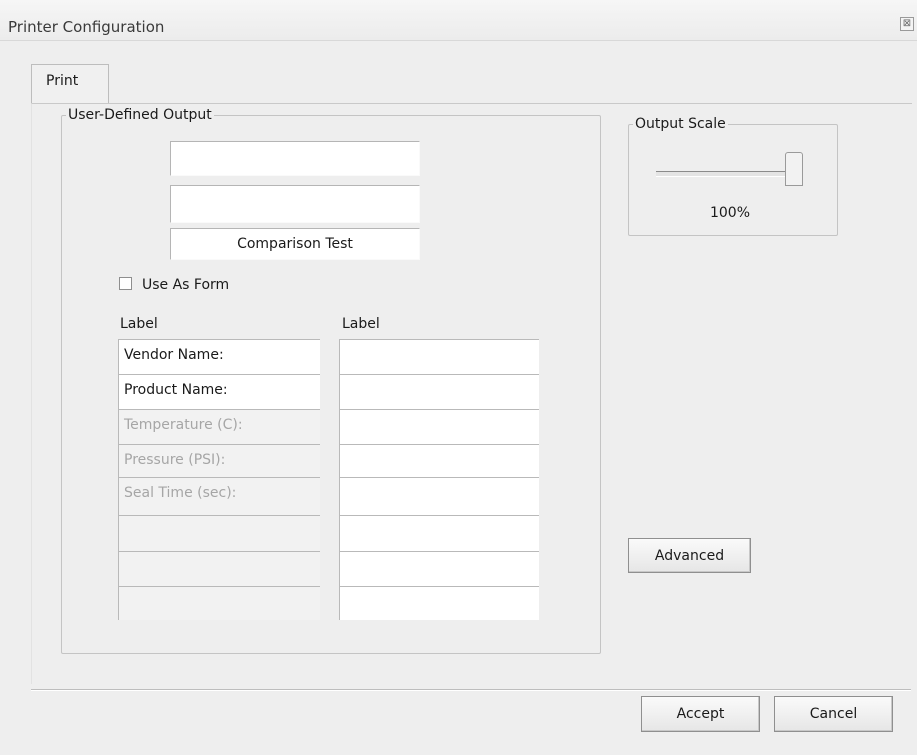  What do you see at coordinates (833, 714) in the screenshot?
I see `cancel-button: Cancel` at bounding box center [833, 714].